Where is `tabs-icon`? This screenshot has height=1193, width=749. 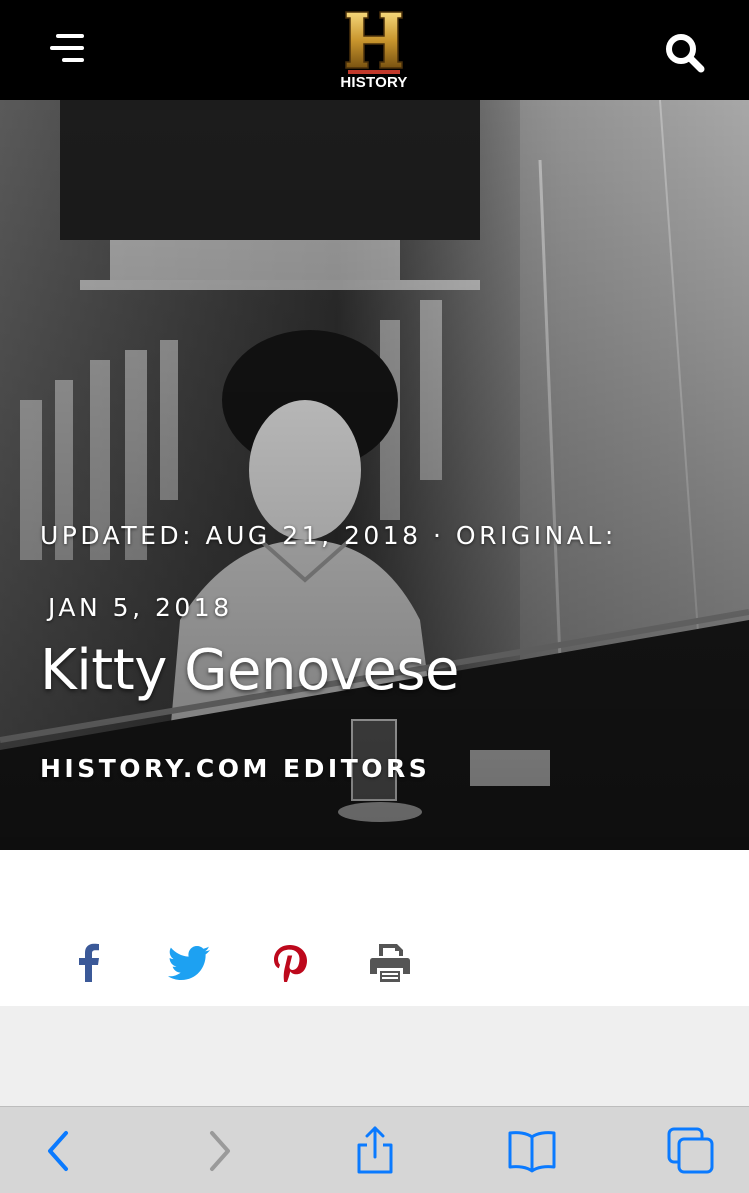 tabs-icon is located at coordinates (691, 1150).